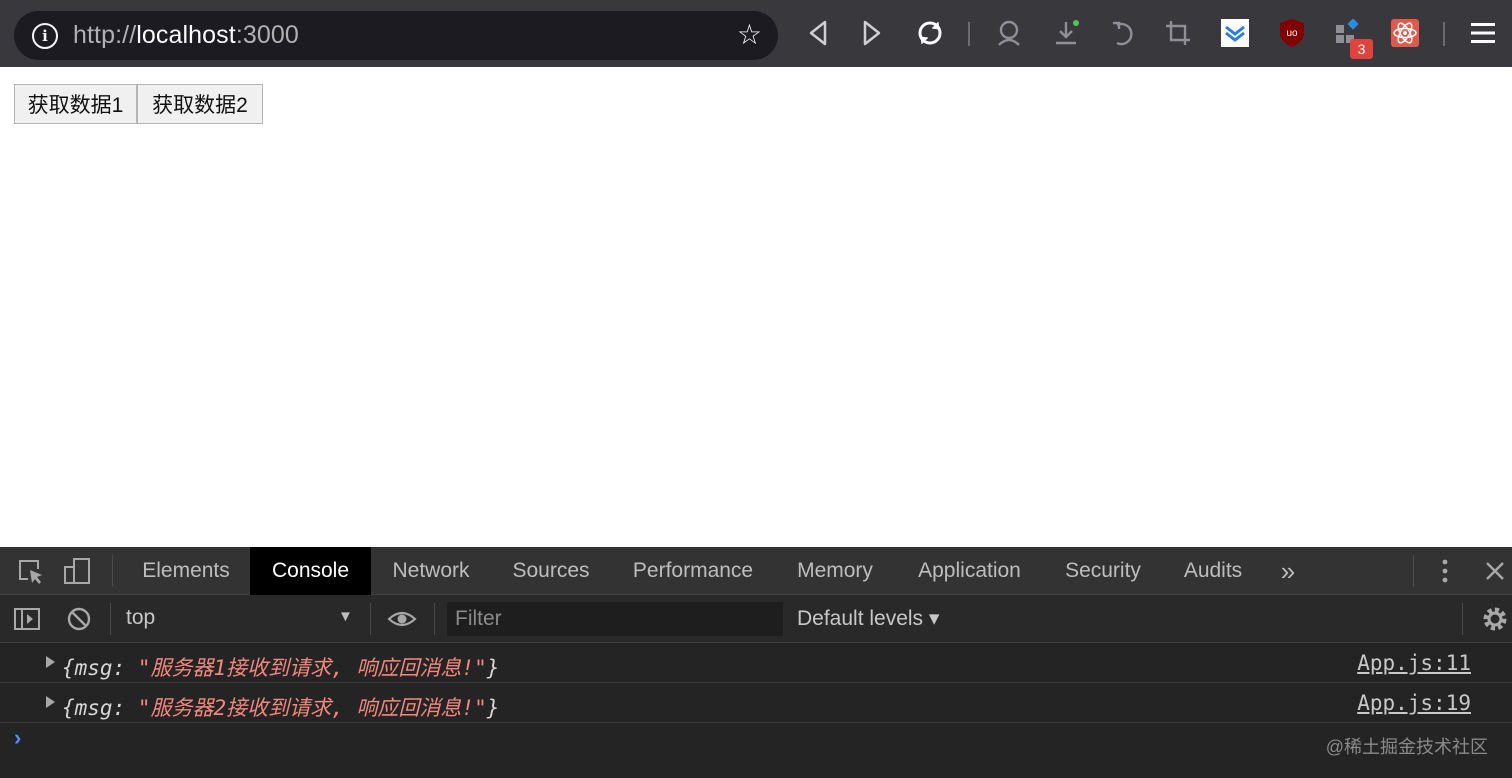 This screenshot has width=1512, height=778. I want to click on console-prompt-chevron-icon: ›, so click(17, 738).